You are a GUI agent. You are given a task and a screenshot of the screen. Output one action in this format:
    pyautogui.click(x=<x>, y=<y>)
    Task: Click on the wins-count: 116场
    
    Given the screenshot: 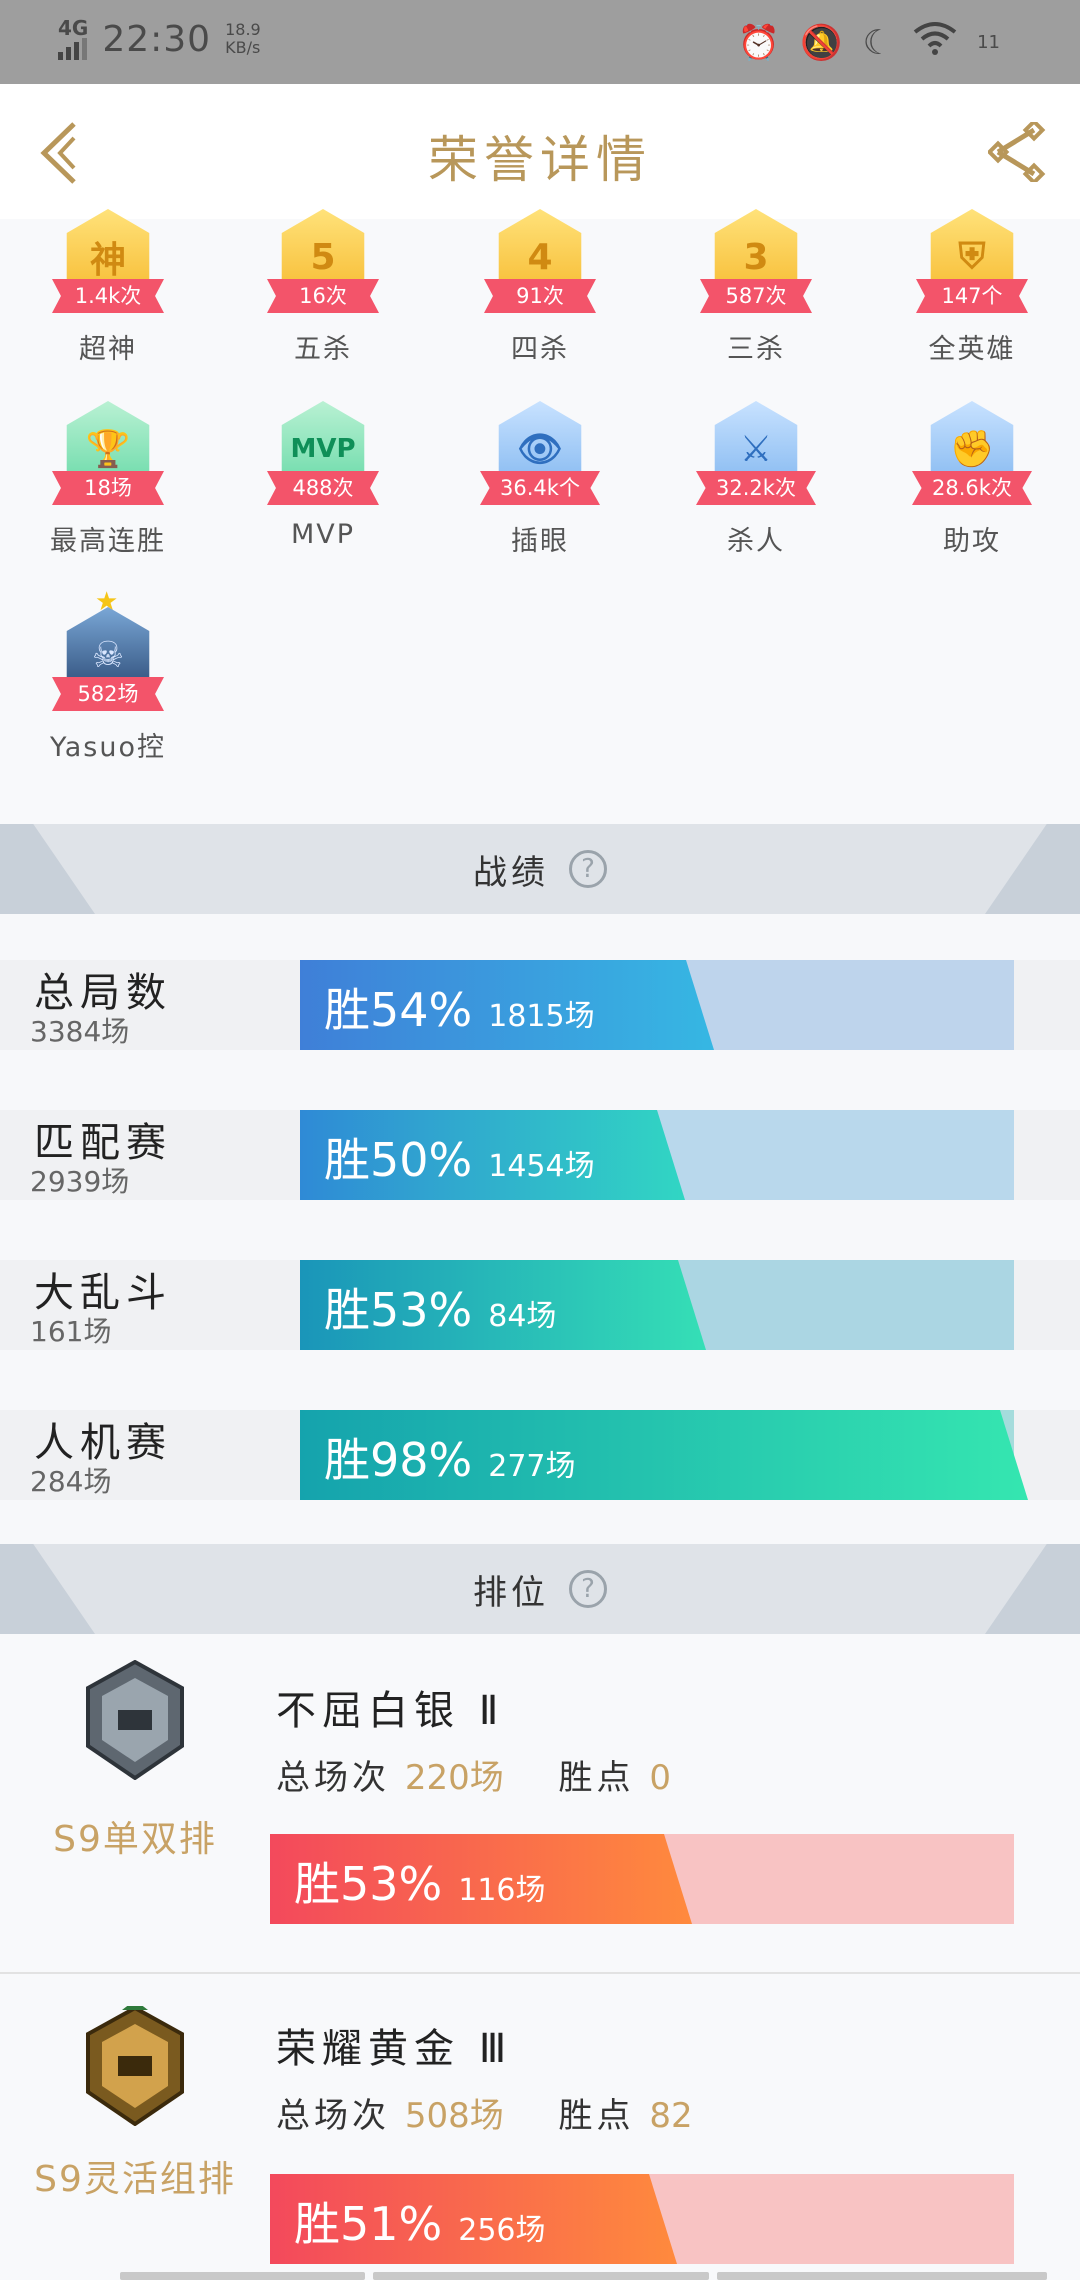 What is the action you would take?
    pyautogui.click(x=502, y=1890)
    